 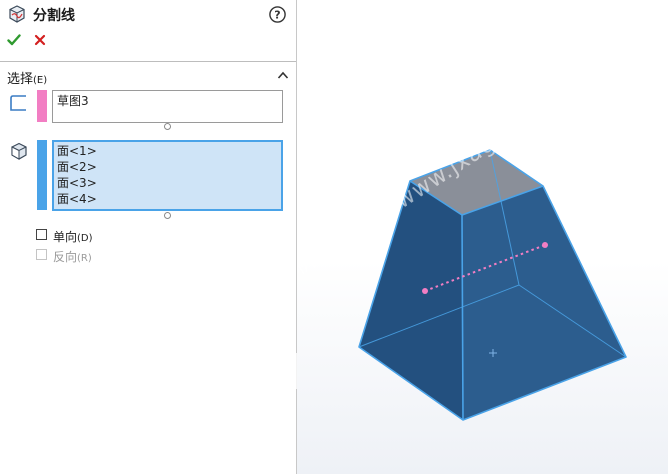 I want to click on sketch-box-resize-handle, so click(x=167, y=126).